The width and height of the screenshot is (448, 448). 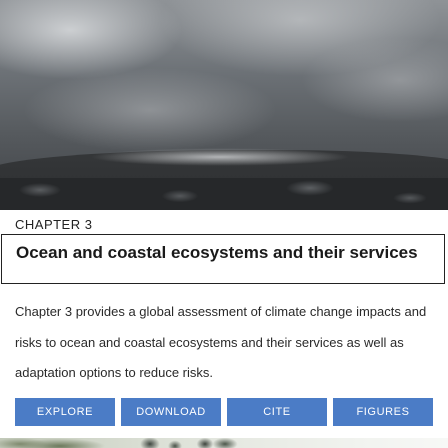 I want to click on chapter-actions: EXPLORE DOWNLOAD CITE FIGURES, so click(x=225, y=412).